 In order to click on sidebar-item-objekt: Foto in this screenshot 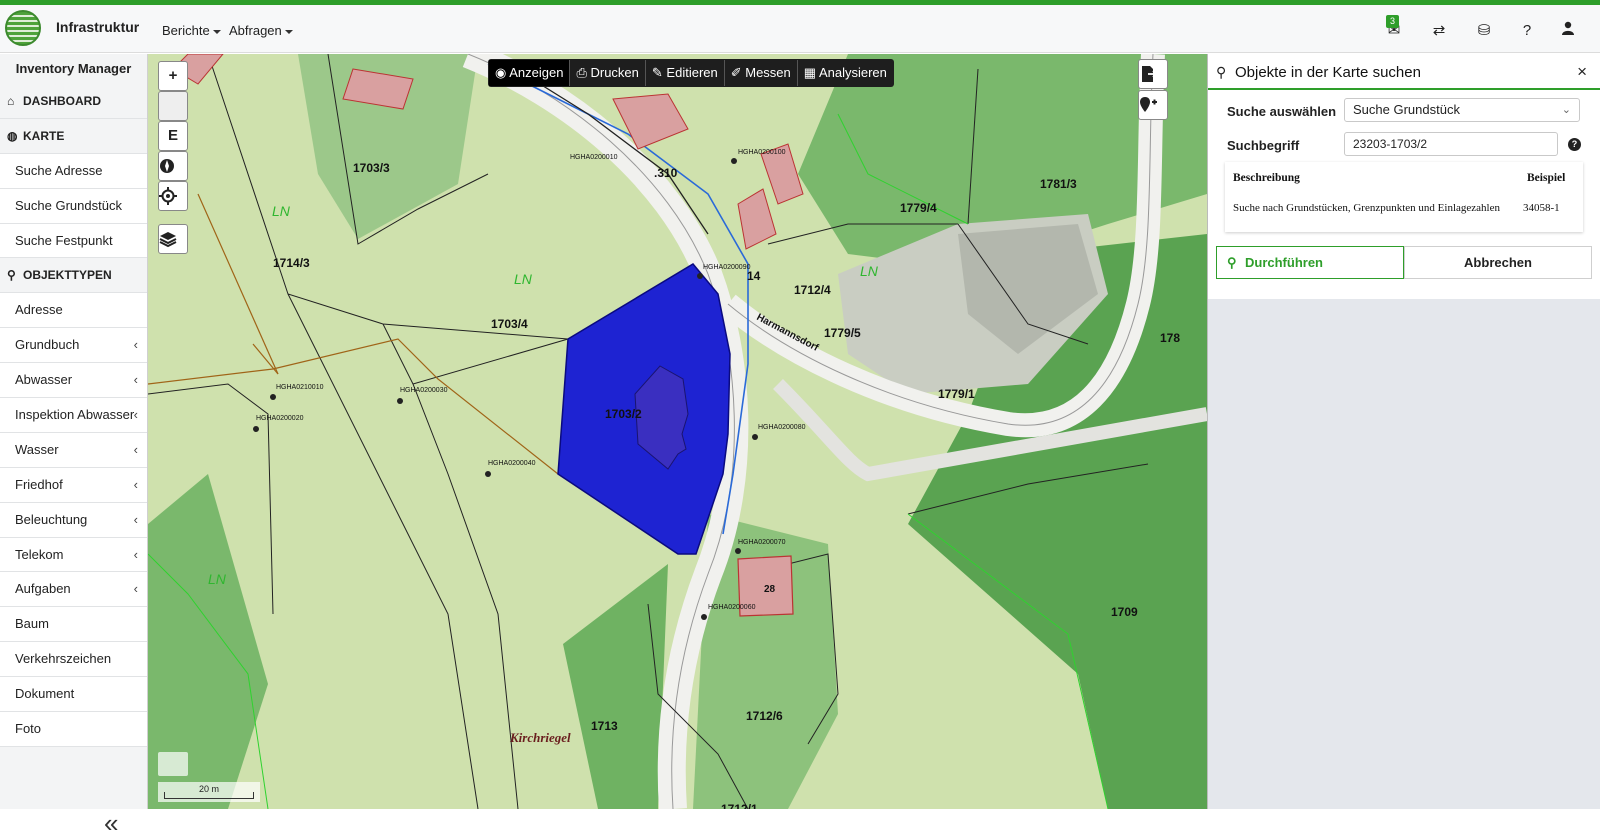, I will do `click(73, 729)`.